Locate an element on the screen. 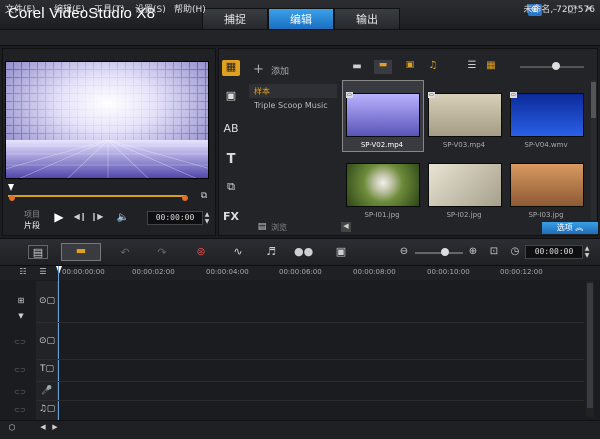 This screenshot has width=600, height=439. mode-clip: 片段 is located at coordinates (32, 225).